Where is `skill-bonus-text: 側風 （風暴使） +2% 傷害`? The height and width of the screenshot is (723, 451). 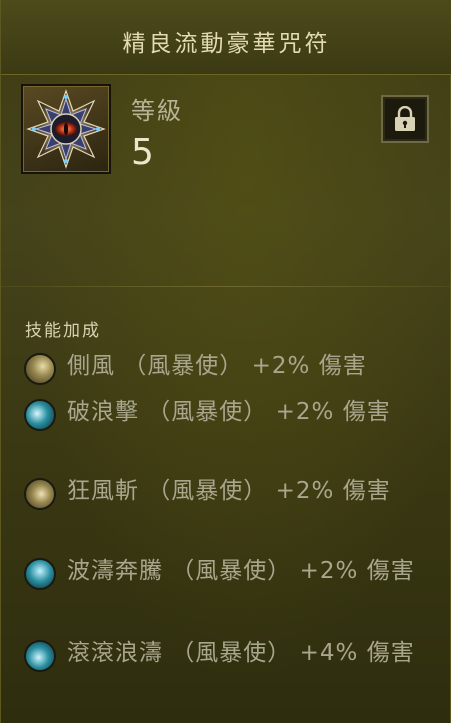 skill-bonus-text: 側風 （風暴使） +2% 傷害 is located at coordinates (217, 366).